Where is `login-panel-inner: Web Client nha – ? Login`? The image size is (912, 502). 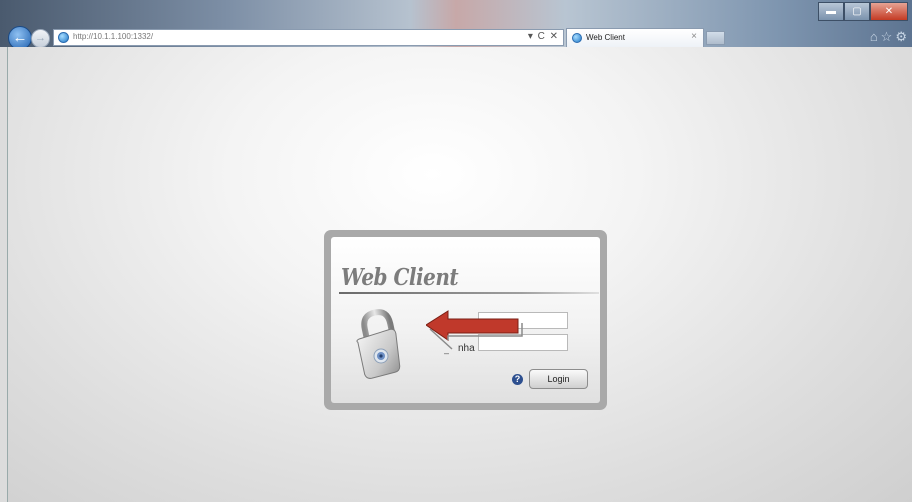
login-panel-inner: Web Client nha – ? Login is located at coordinates (465, 320).